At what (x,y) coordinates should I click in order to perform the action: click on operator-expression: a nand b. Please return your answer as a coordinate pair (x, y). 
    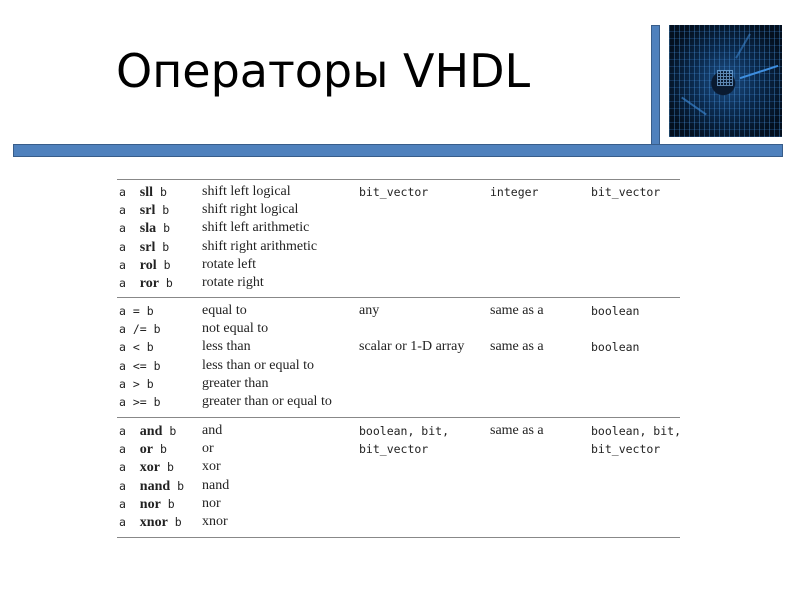
    Looking at the image, I should click on (151, 486).